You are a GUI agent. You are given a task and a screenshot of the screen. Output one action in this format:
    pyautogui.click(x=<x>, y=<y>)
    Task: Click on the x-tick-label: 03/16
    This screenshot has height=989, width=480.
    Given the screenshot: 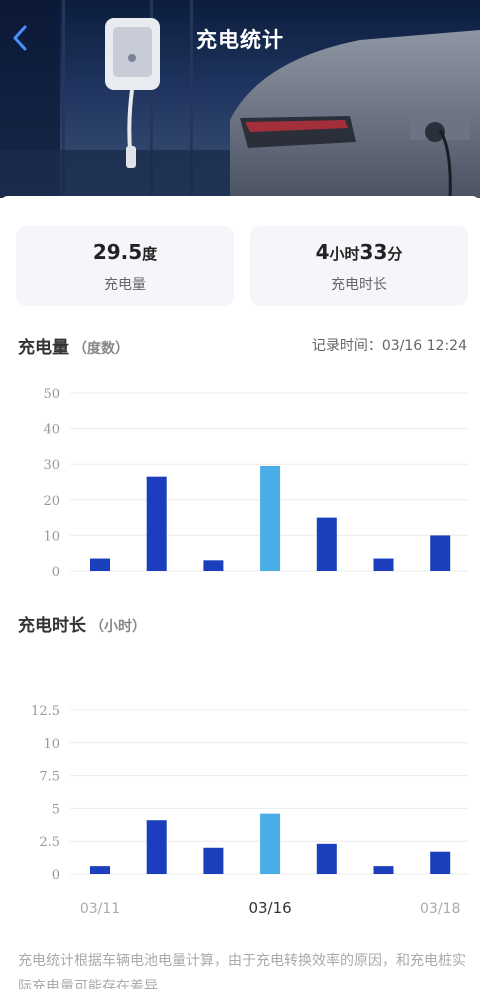 What is the action you would take?
    pyautogui.click(x=269, y=908)
    